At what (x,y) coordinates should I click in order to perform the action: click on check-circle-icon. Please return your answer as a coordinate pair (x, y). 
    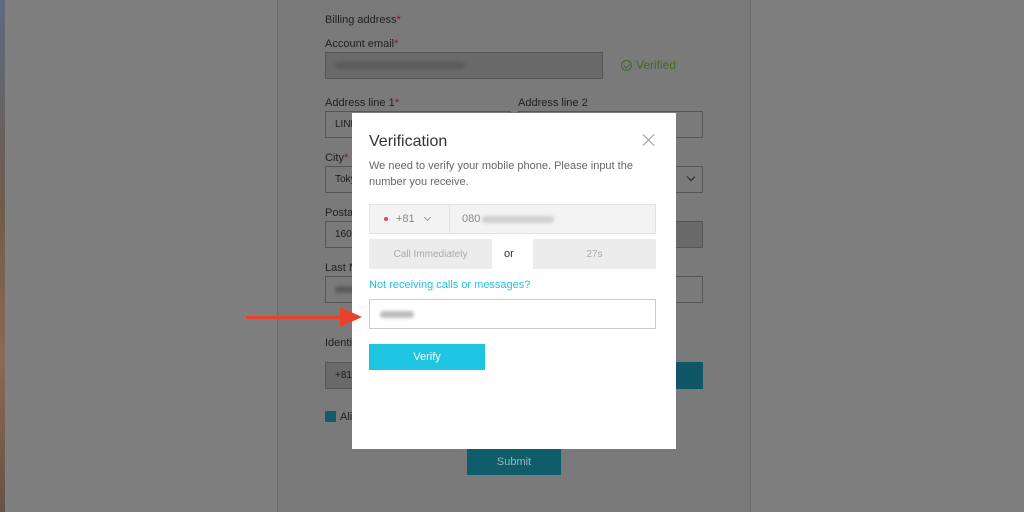
    Looking at the image, I should click on (626, 65).